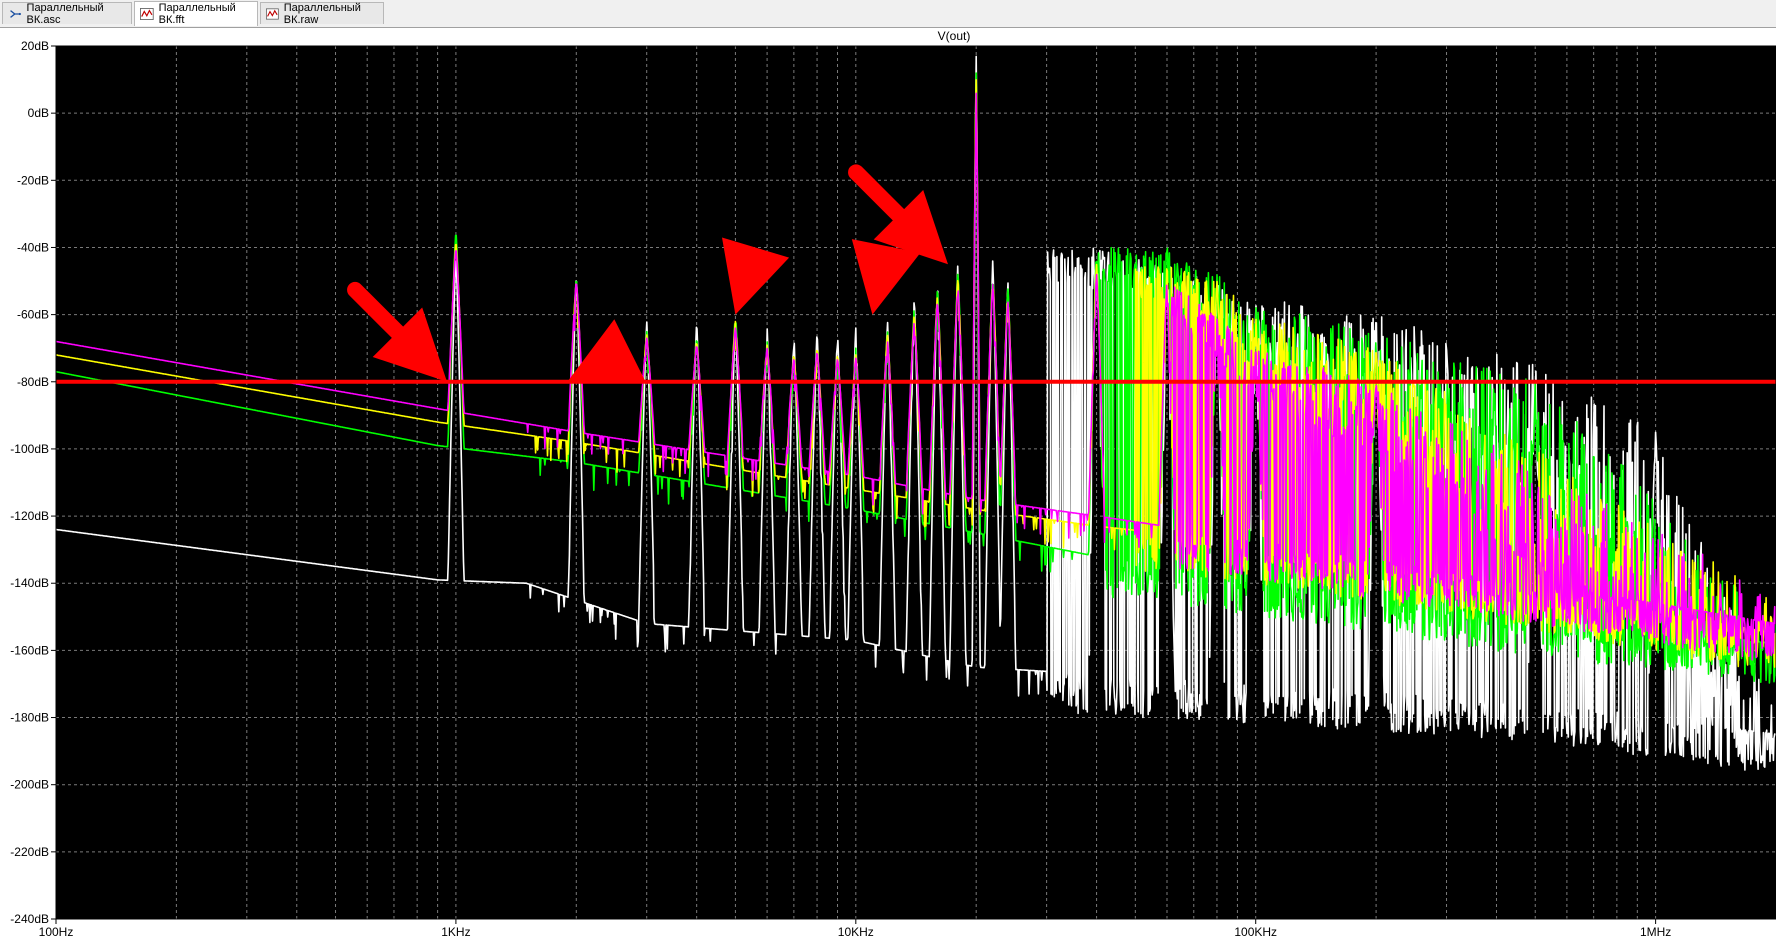  Describe the element at coordinates (35, 46) in the screenshot. I see `y-tick-label: 20dB` at that location.